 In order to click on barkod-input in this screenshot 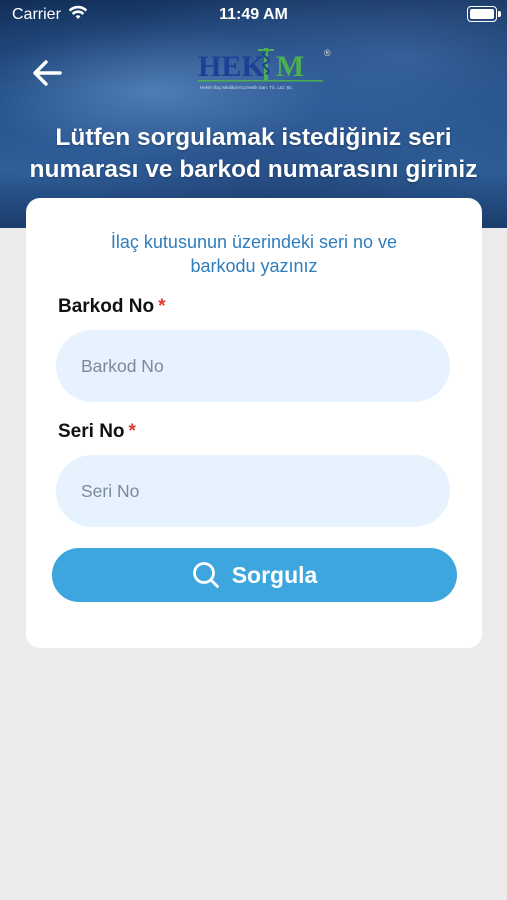, I will do `click(253, 366)`.